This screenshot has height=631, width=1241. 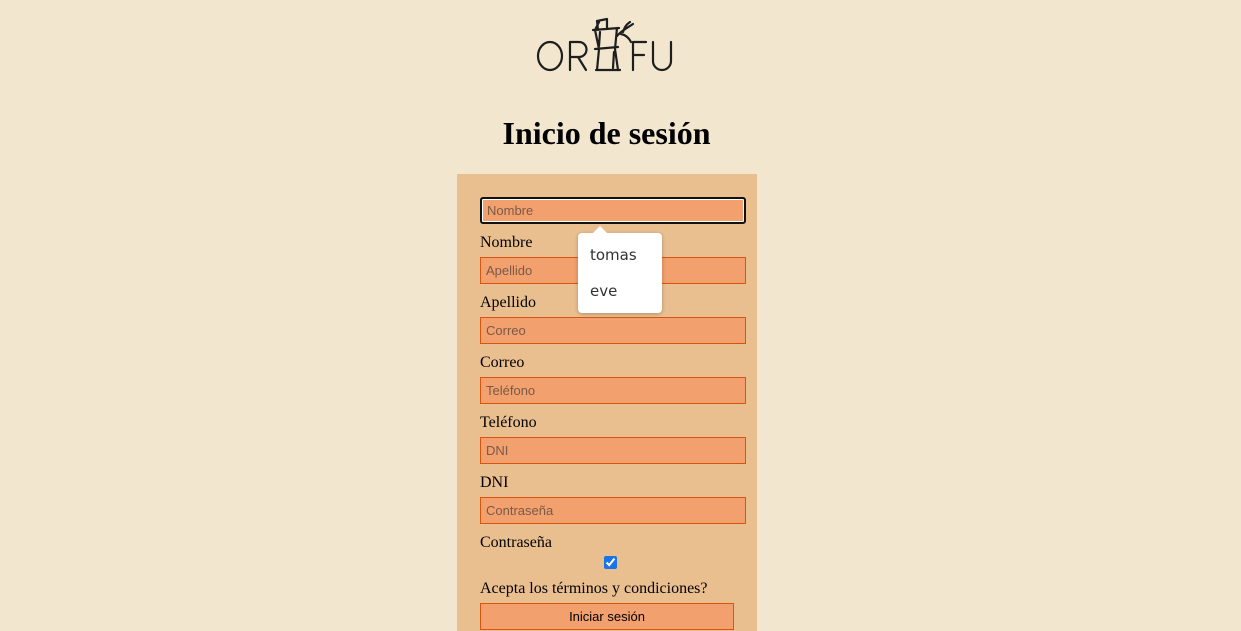 I want to click on correo-input, so click(x=613, y=330).